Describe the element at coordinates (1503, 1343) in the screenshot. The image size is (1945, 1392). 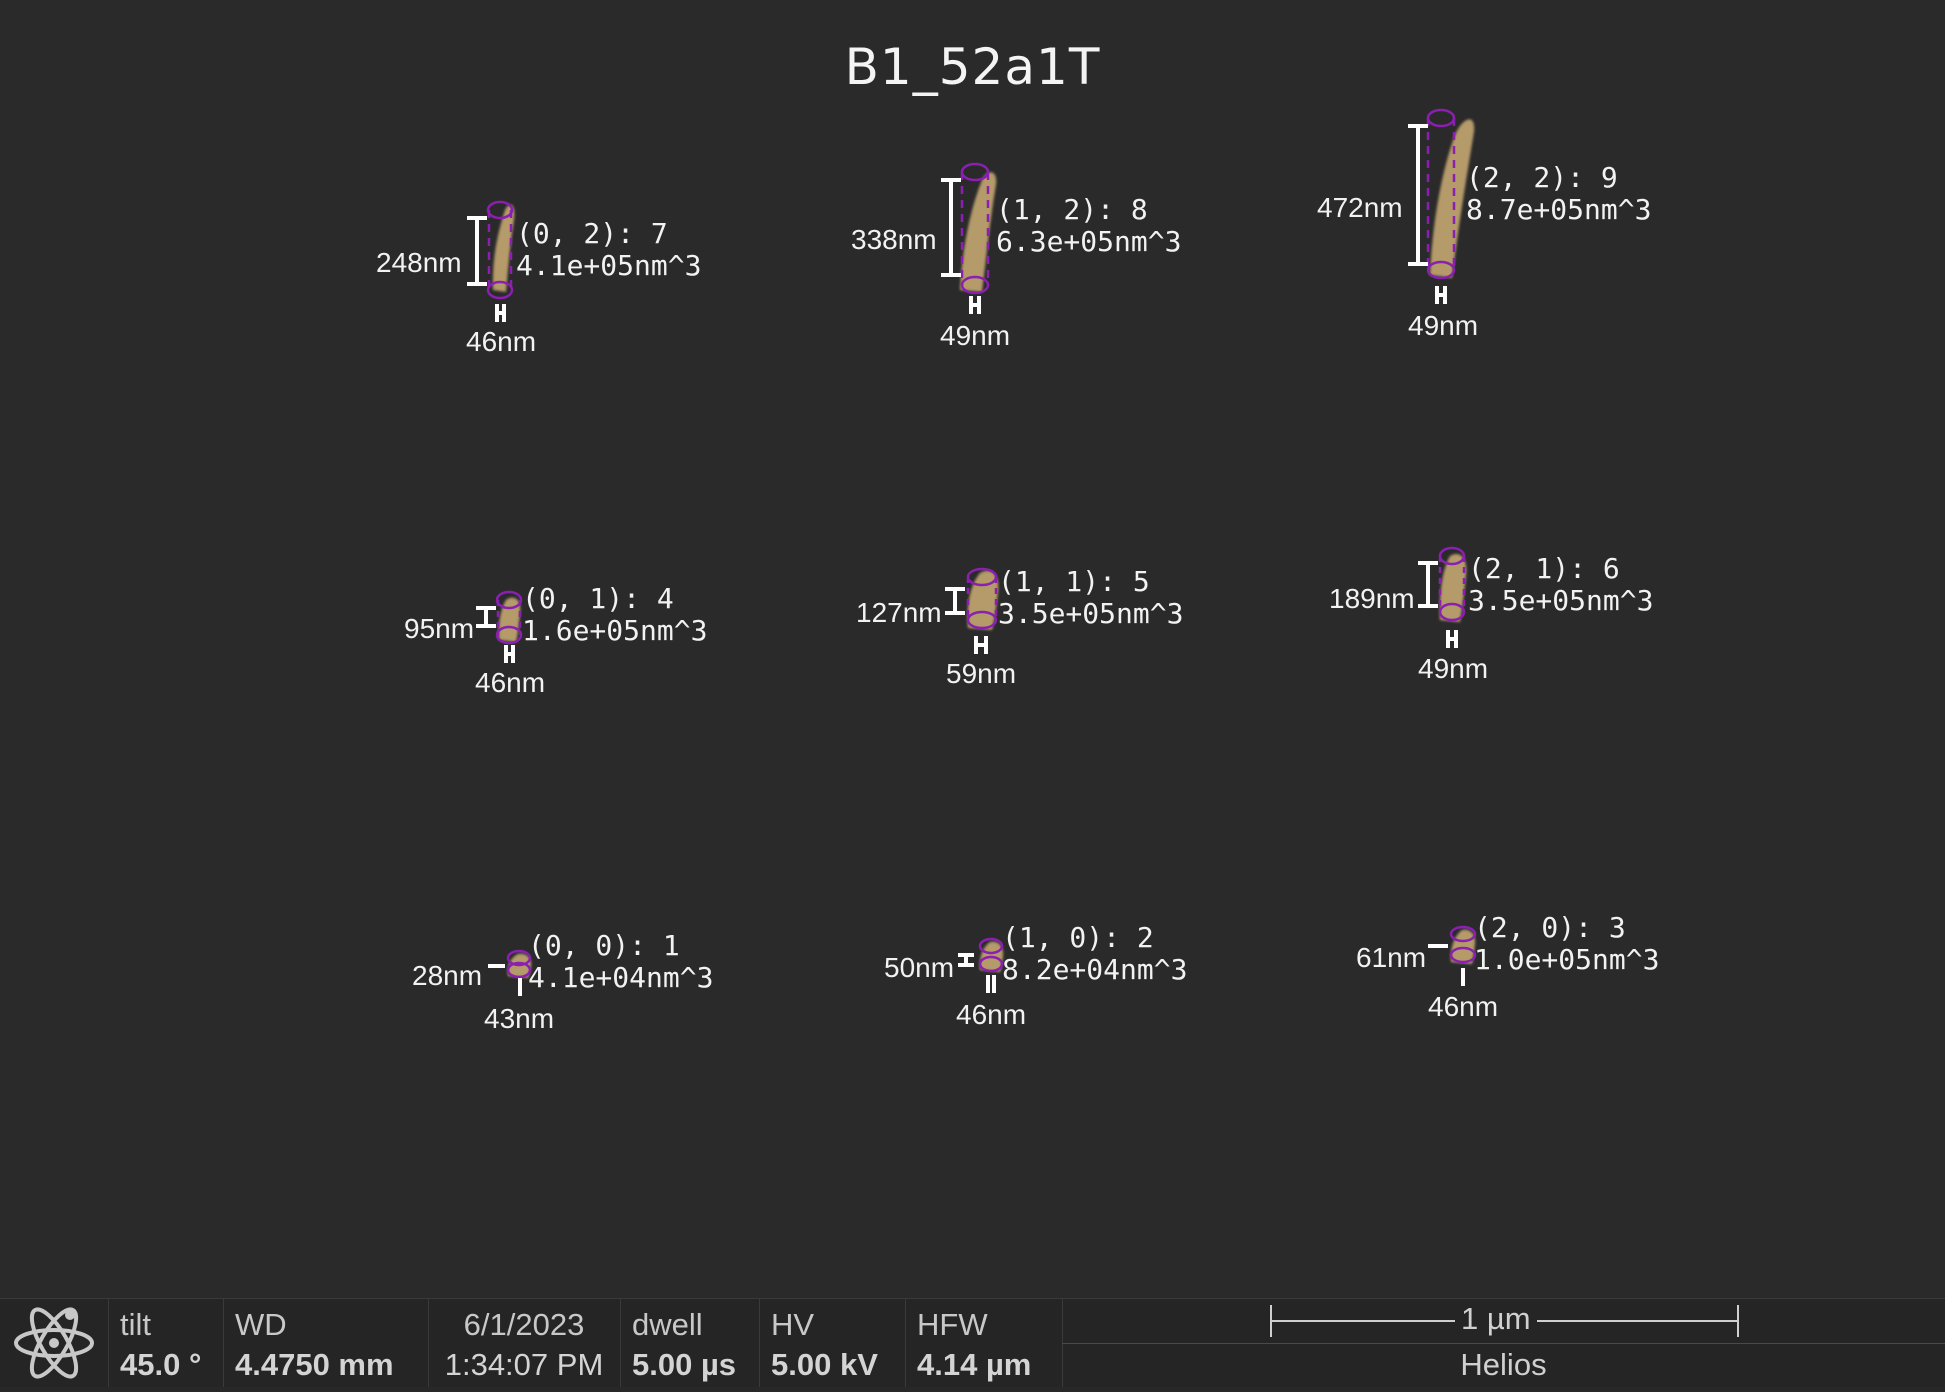
I see `scale-bar-area: 1 µm Helios` at that location.